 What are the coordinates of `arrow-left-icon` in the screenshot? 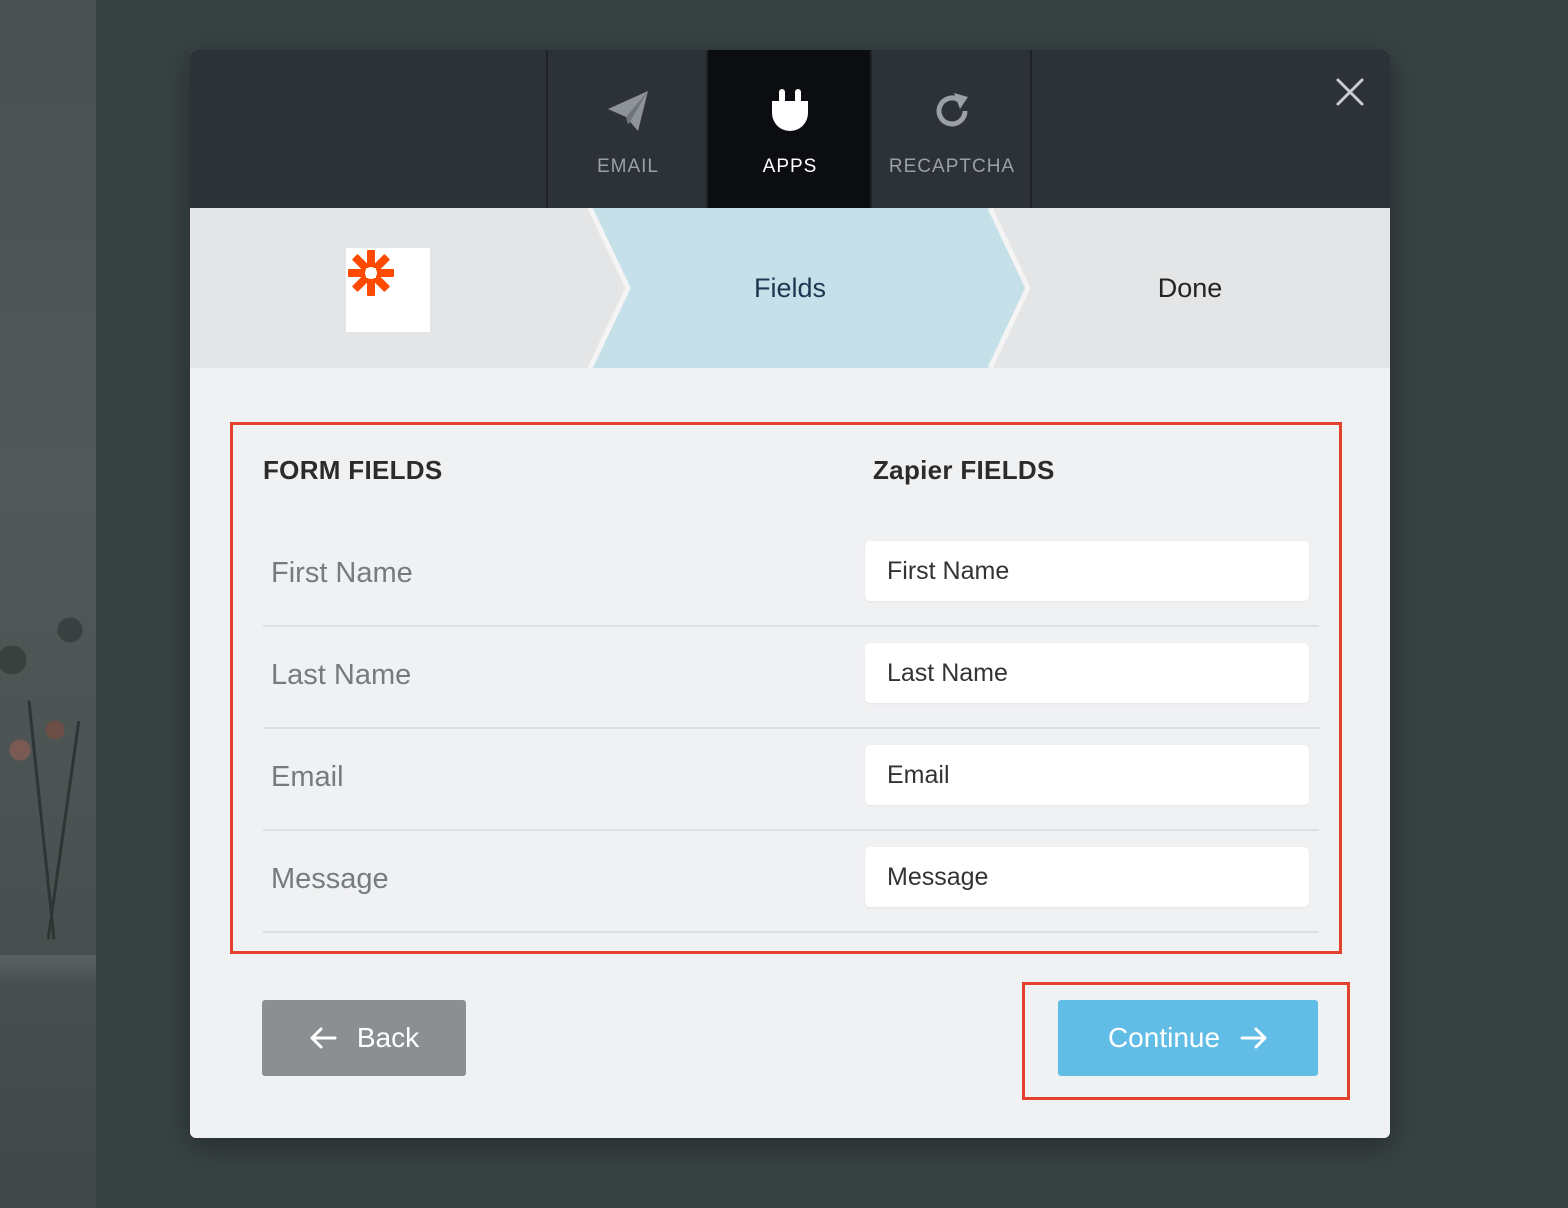 It's located at (323, 1038).